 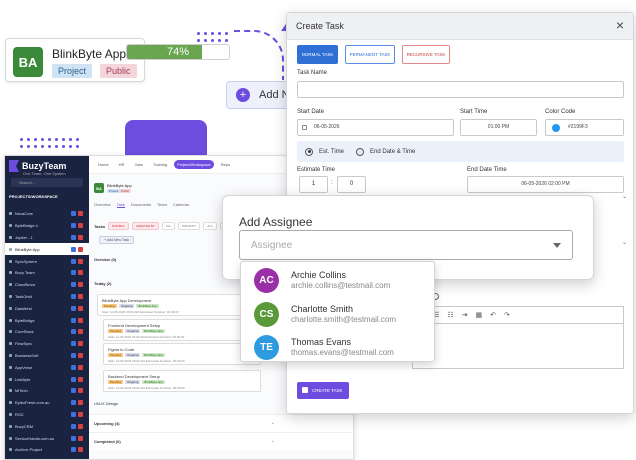 I want to click on workspace-tab: Calendar, so click(x=181, y=205).